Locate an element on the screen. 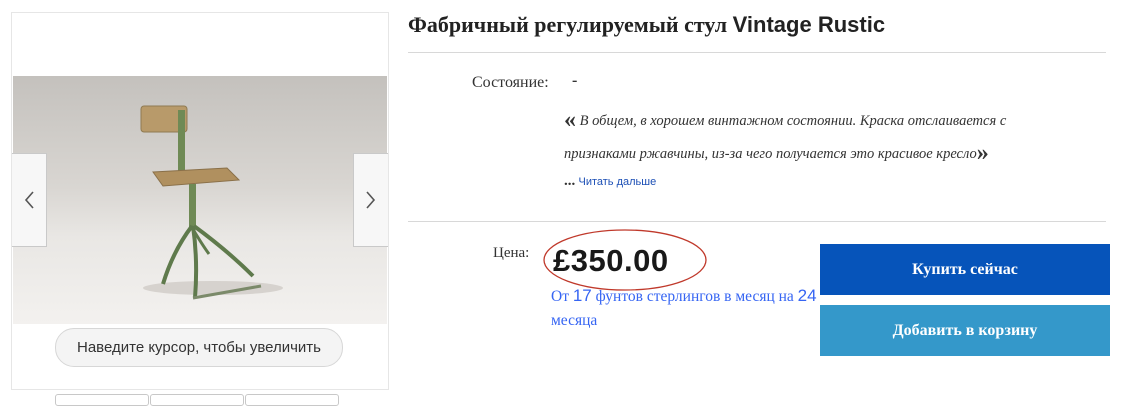  price-label: Цена: is located at coordinates (511, 253).